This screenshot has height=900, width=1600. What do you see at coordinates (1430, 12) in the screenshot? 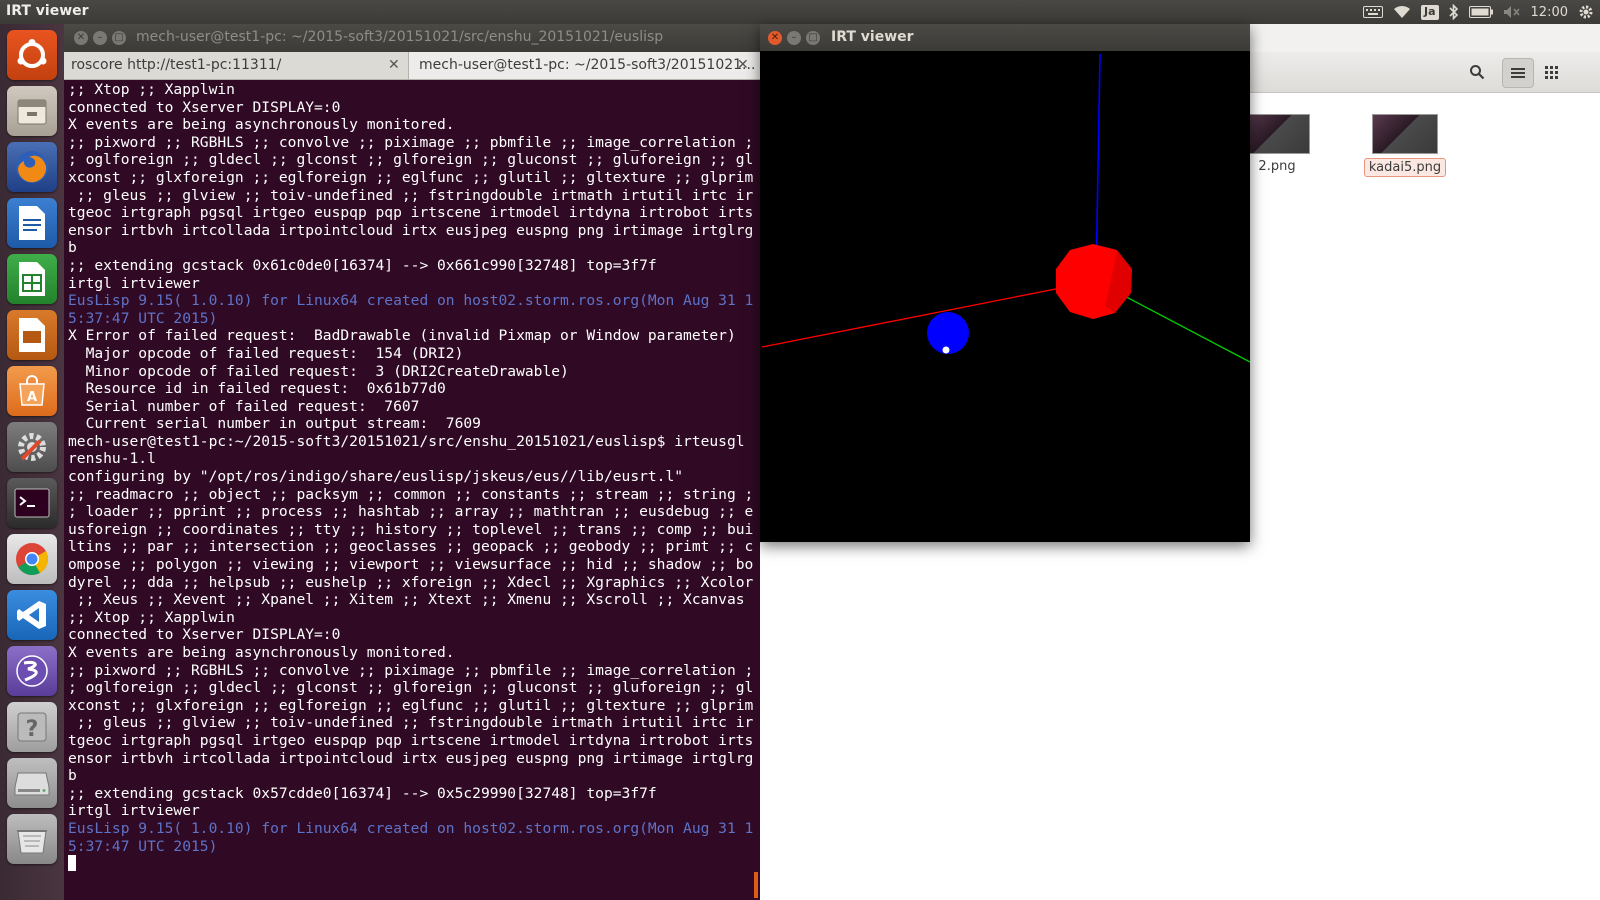
I see `input-method-indicator: Ja` at bounding box center [1430, 12].